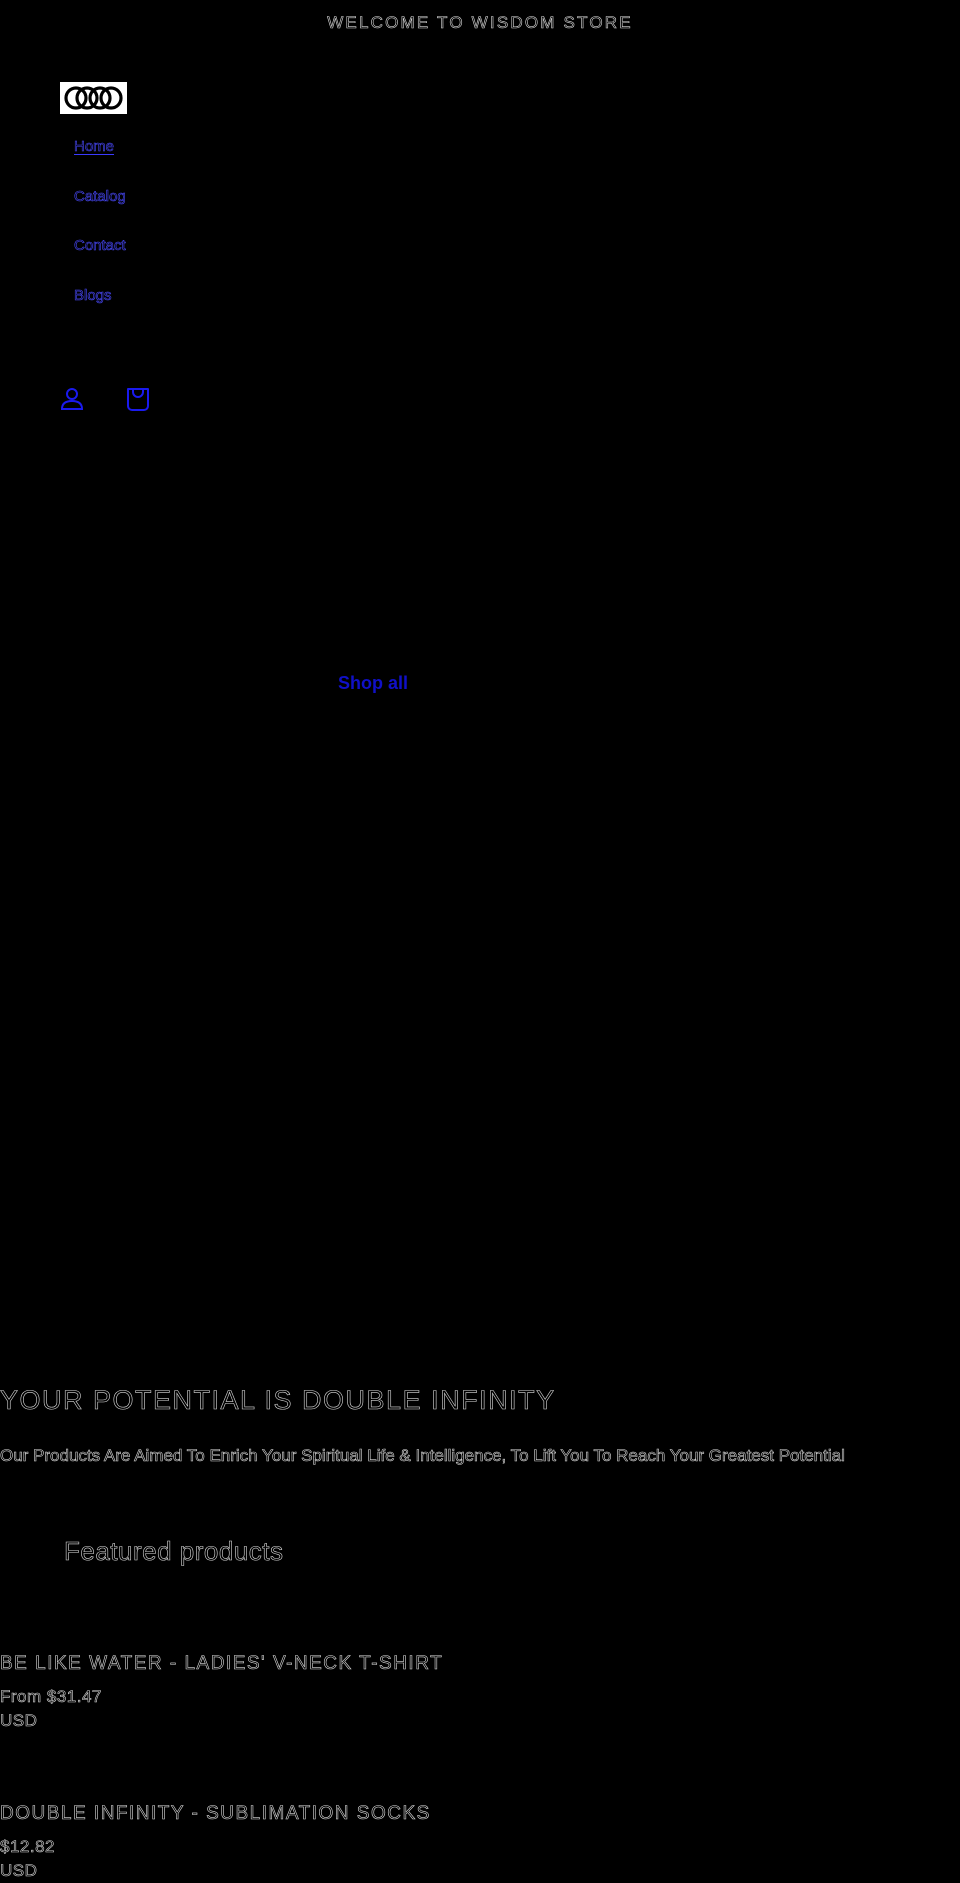  What do you see at coordinates (27, 1847) in the screenshot?
I see `price-value: $12.82` at bounding box center [27, 1847].